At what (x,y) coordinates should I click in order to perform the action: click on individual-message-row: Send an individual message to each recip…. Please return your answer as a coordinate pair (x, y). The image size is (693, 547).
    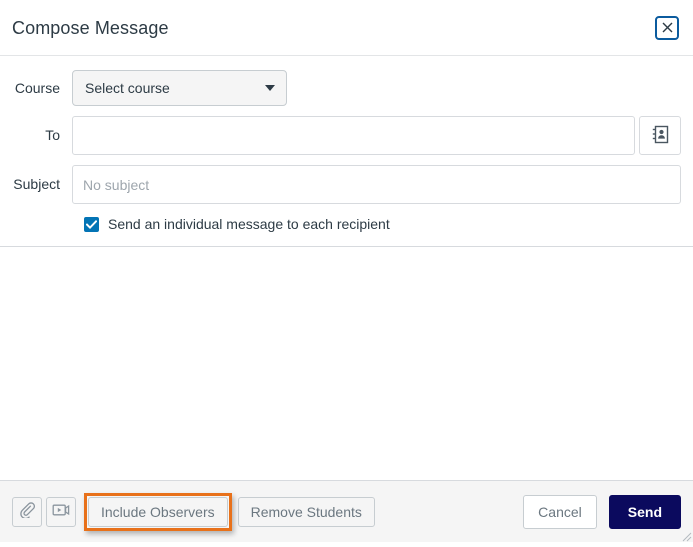
    Looking at the image, I should click on (346, 224).